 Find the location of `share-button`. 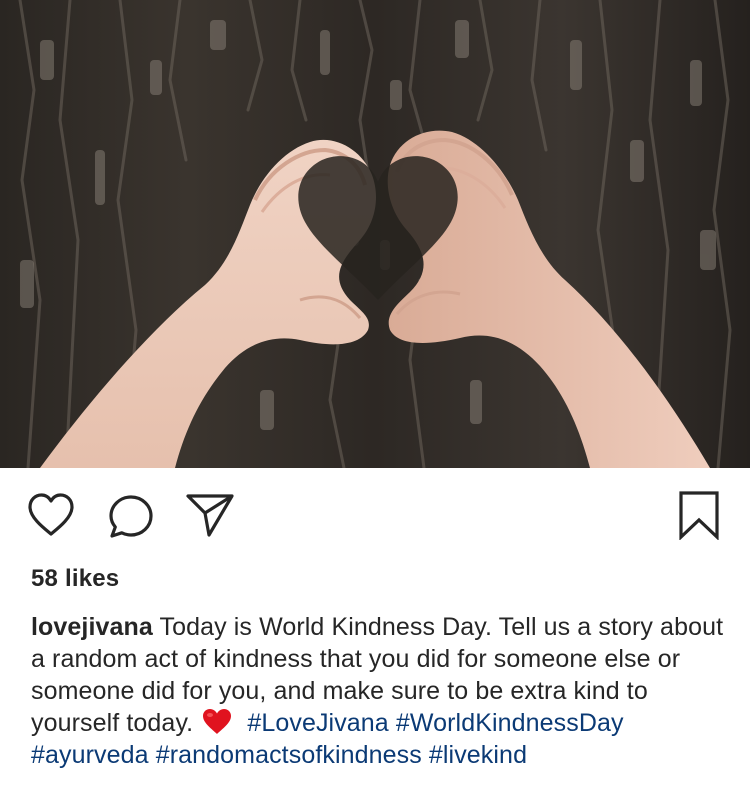

share-button is located at coordinates (210, 515).